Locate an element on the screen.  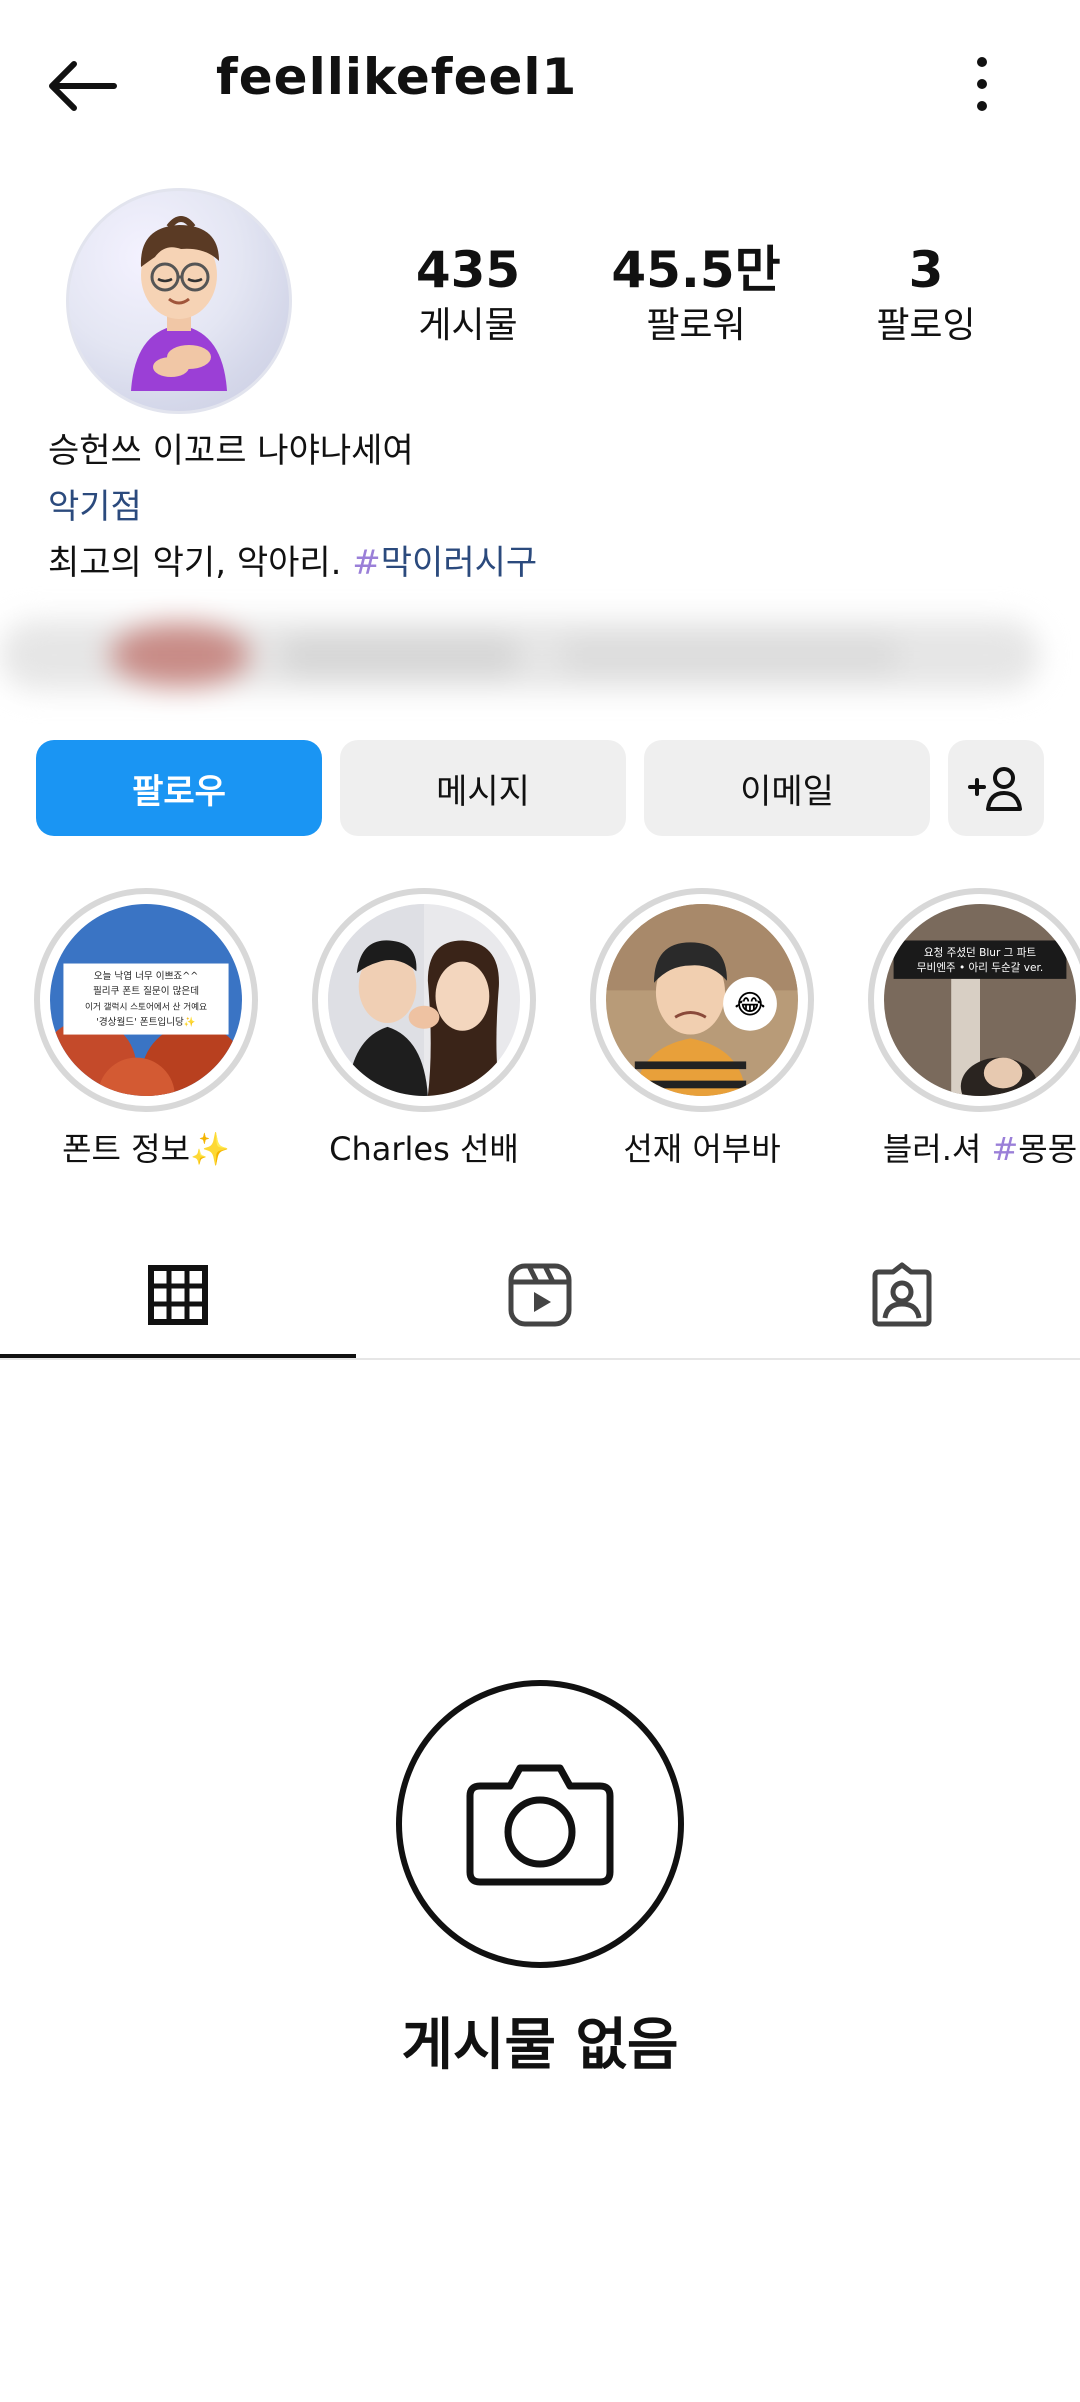
grid-icon is located at coordinates (178, 1295).